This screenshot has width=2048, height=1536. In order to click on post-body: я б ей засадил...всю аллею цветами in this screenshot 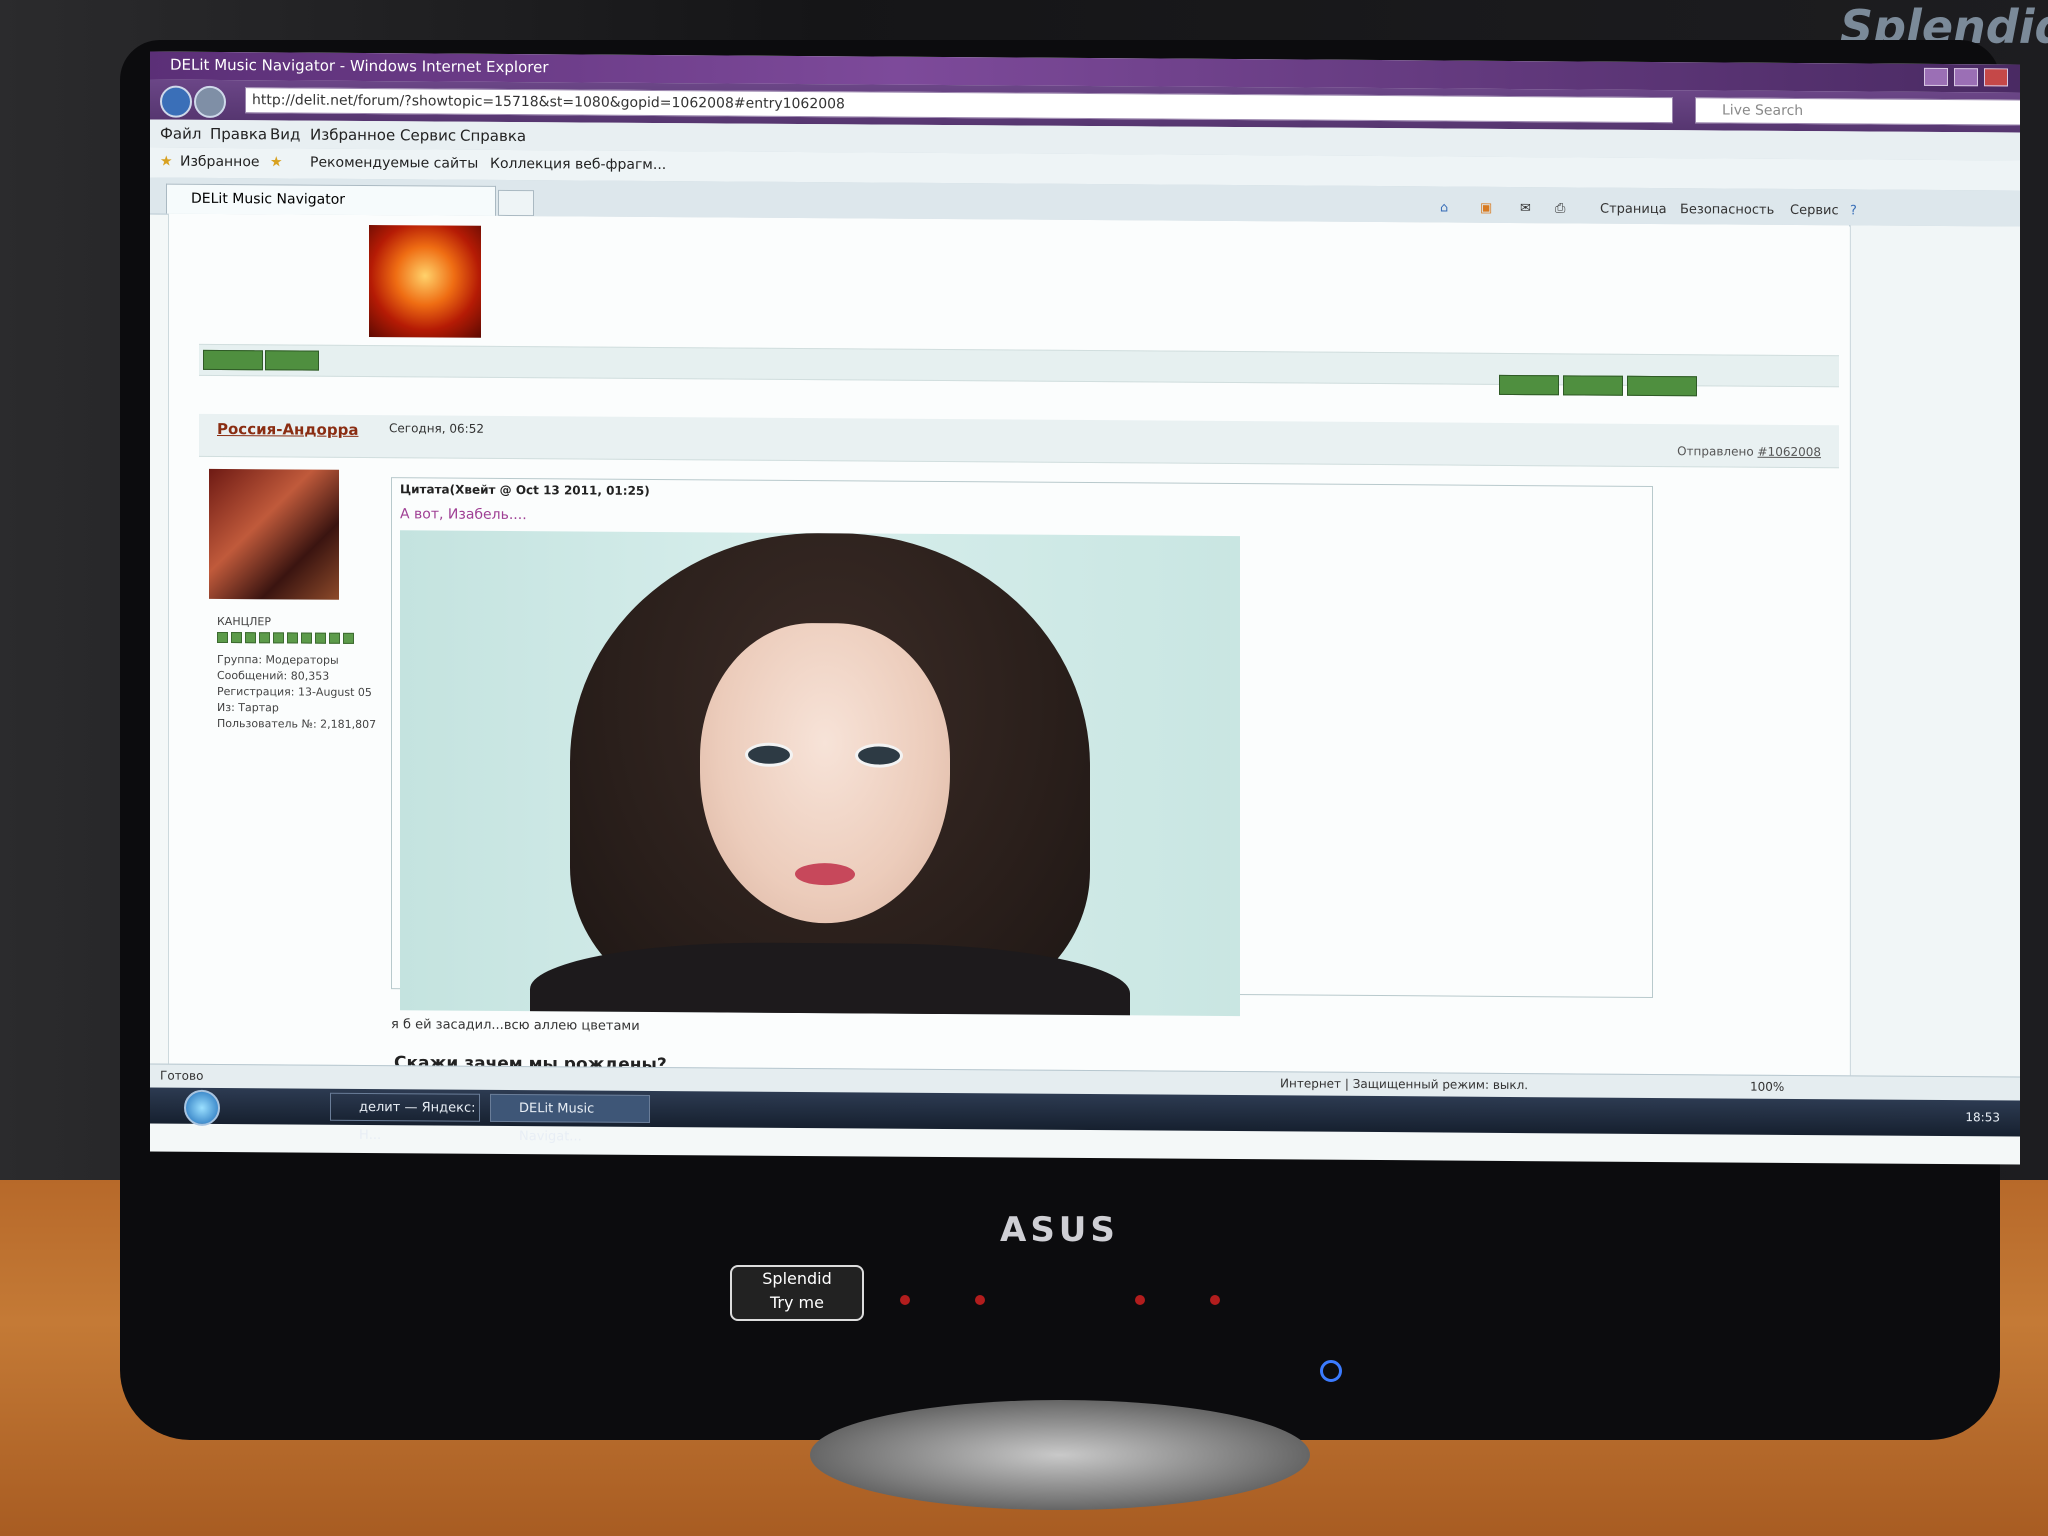, I will do `click(515, 1025)`.